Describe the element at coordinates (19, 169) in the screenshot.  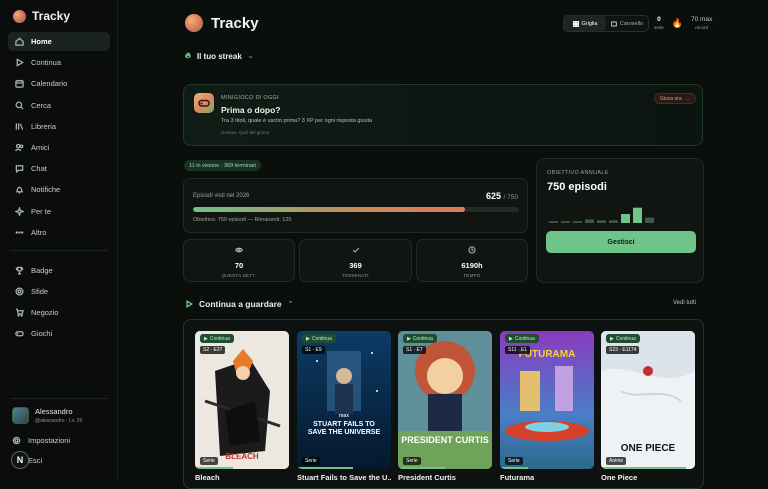
I see `chat-icon` at that location.